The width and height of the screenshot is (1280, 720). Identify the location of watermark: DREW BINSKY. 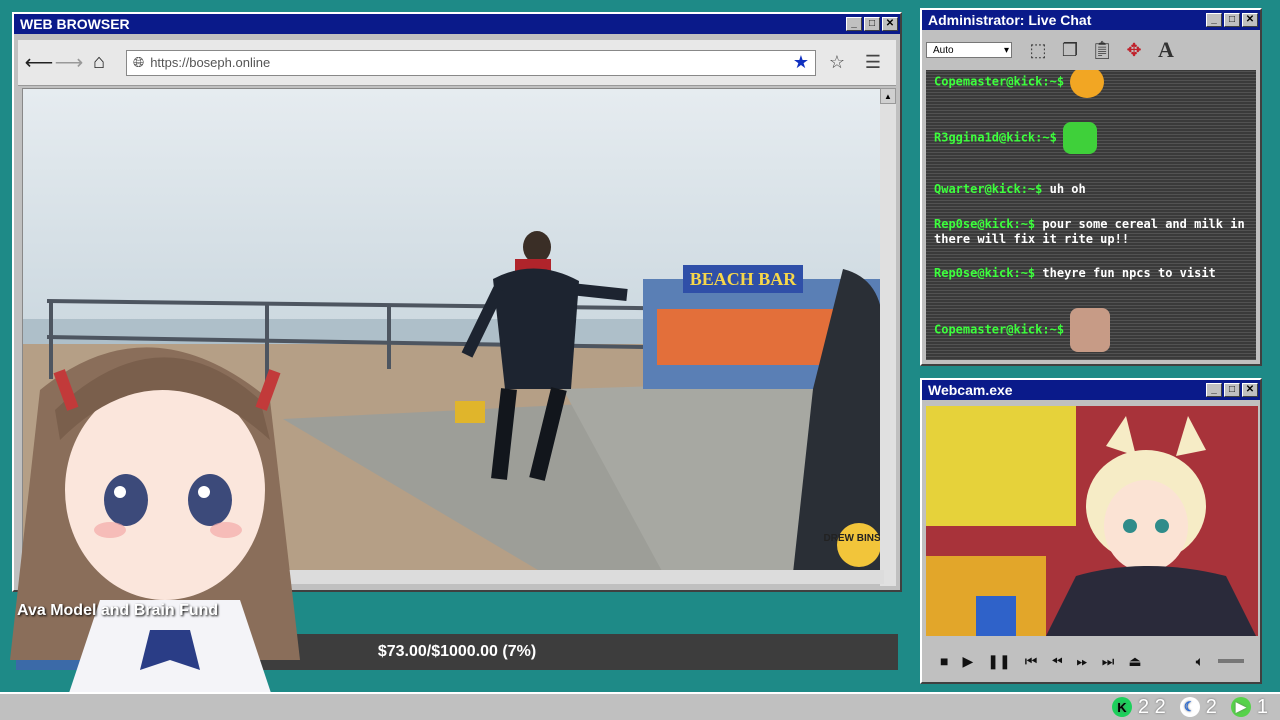
(853, 538).